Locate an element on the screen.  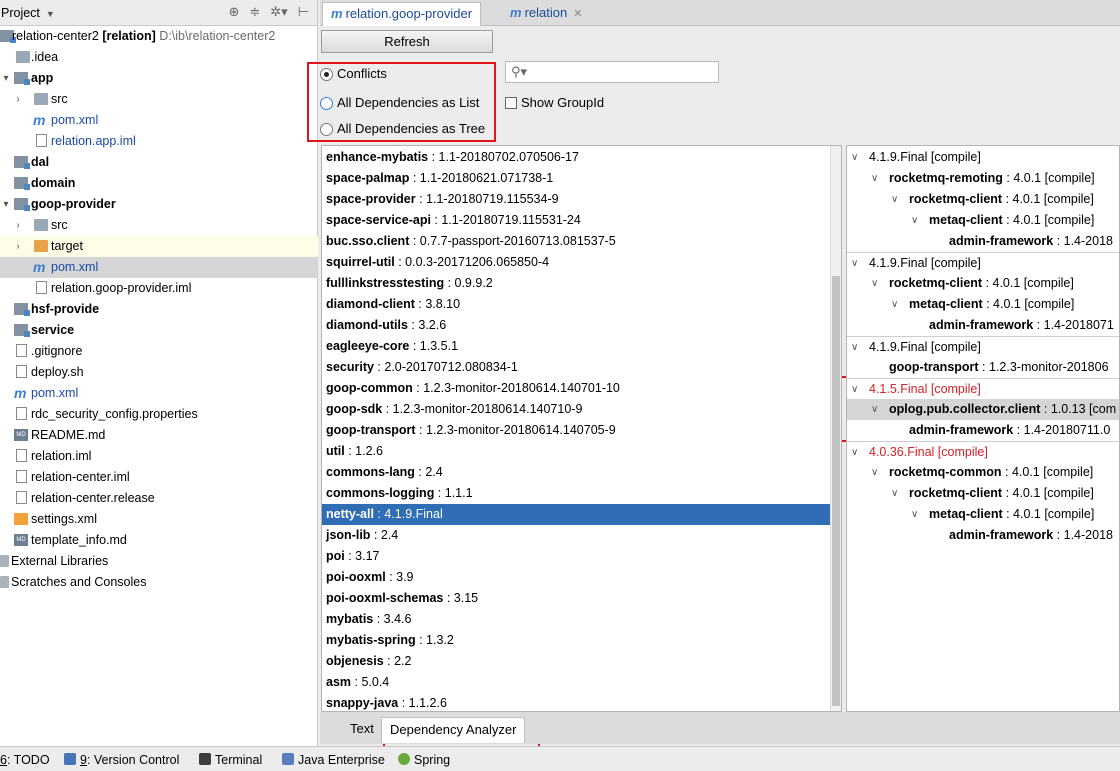
search-input: ⚲▾ is located at coordinates (612, 72).